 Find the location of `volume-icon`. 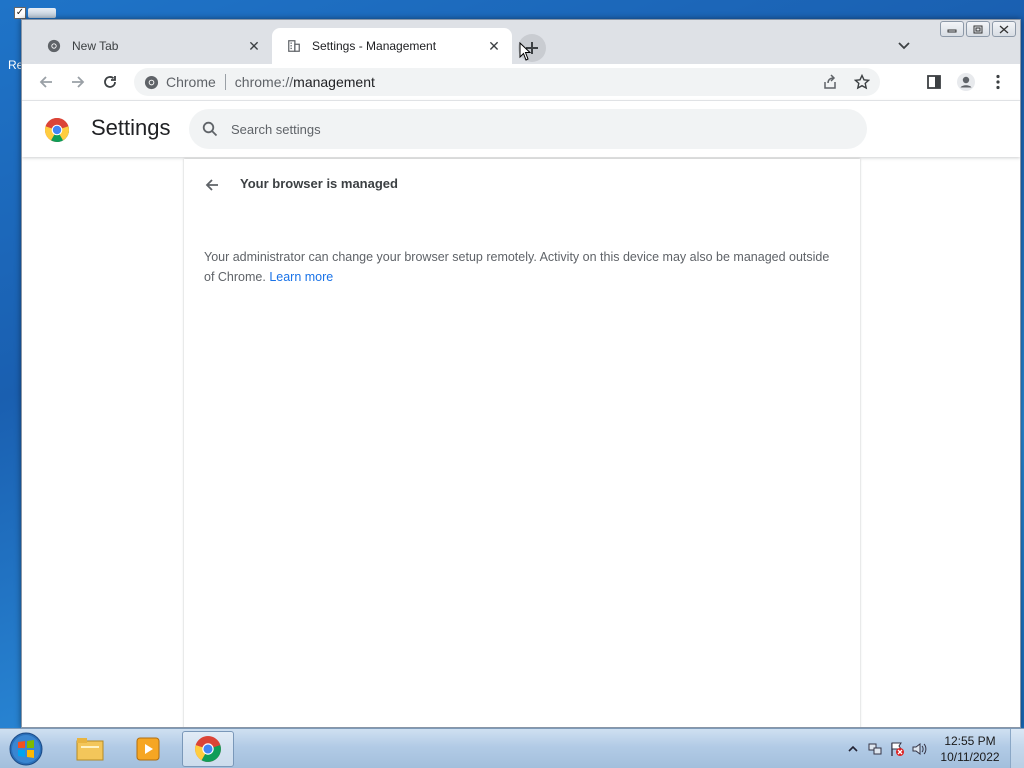

volume-icon is located at coordinates (919, 749).